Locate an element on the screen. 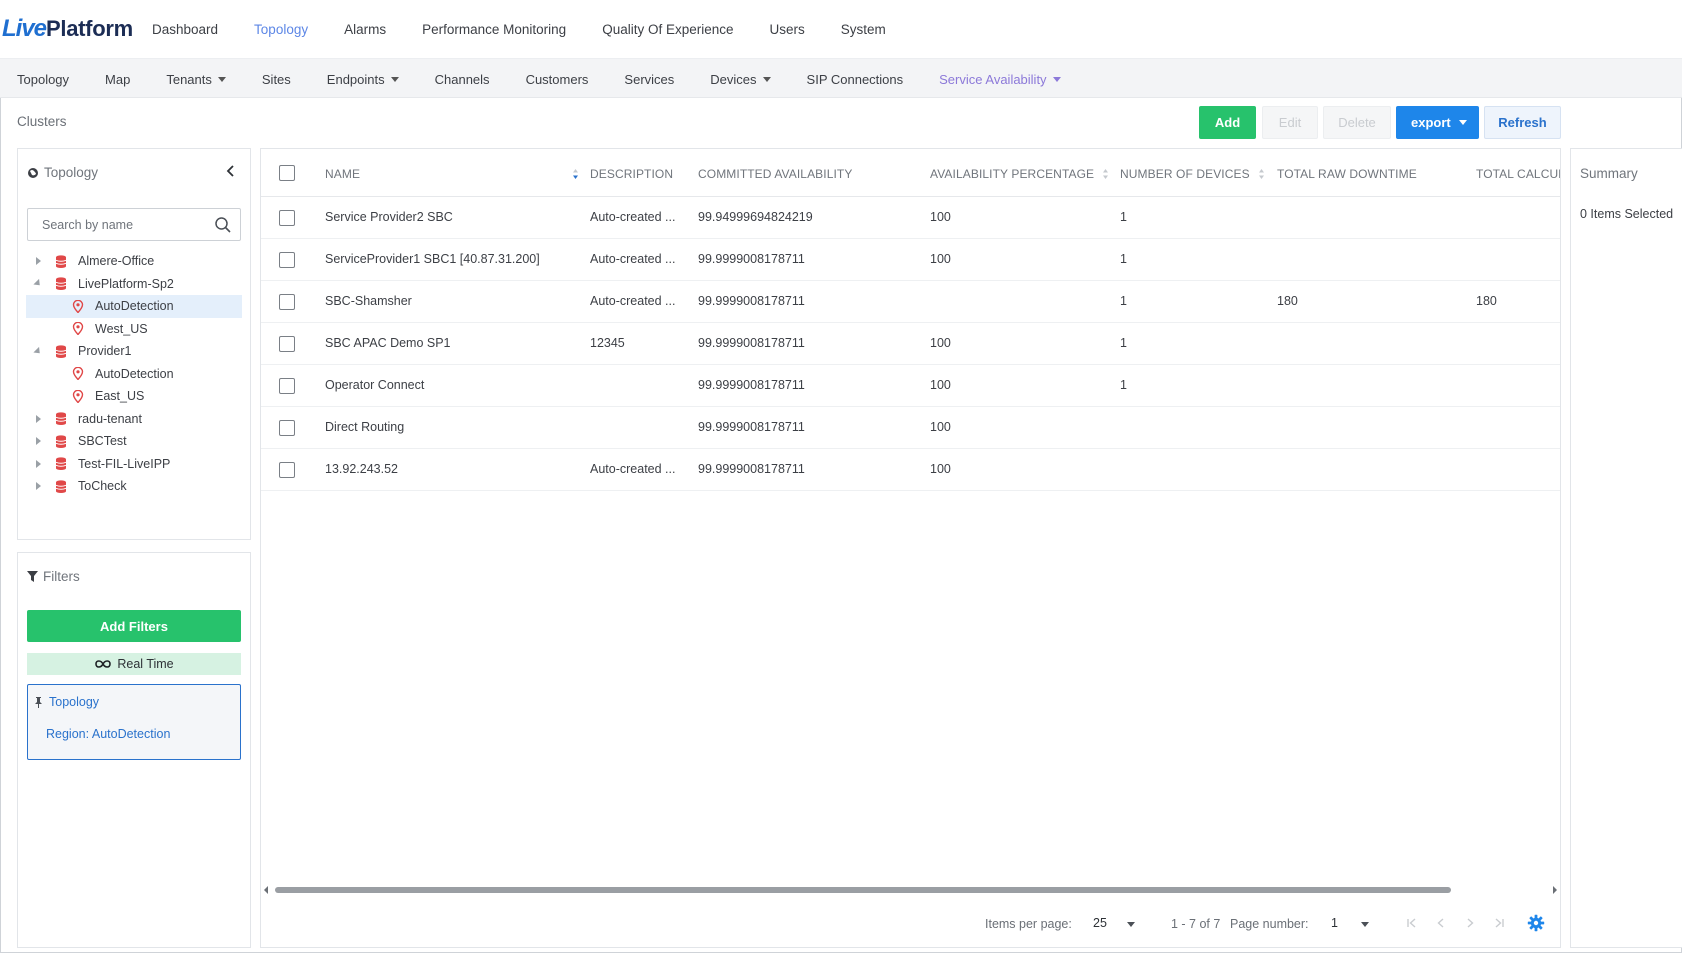  topology-filter-title: Topology is located at coordinates (66, 702).